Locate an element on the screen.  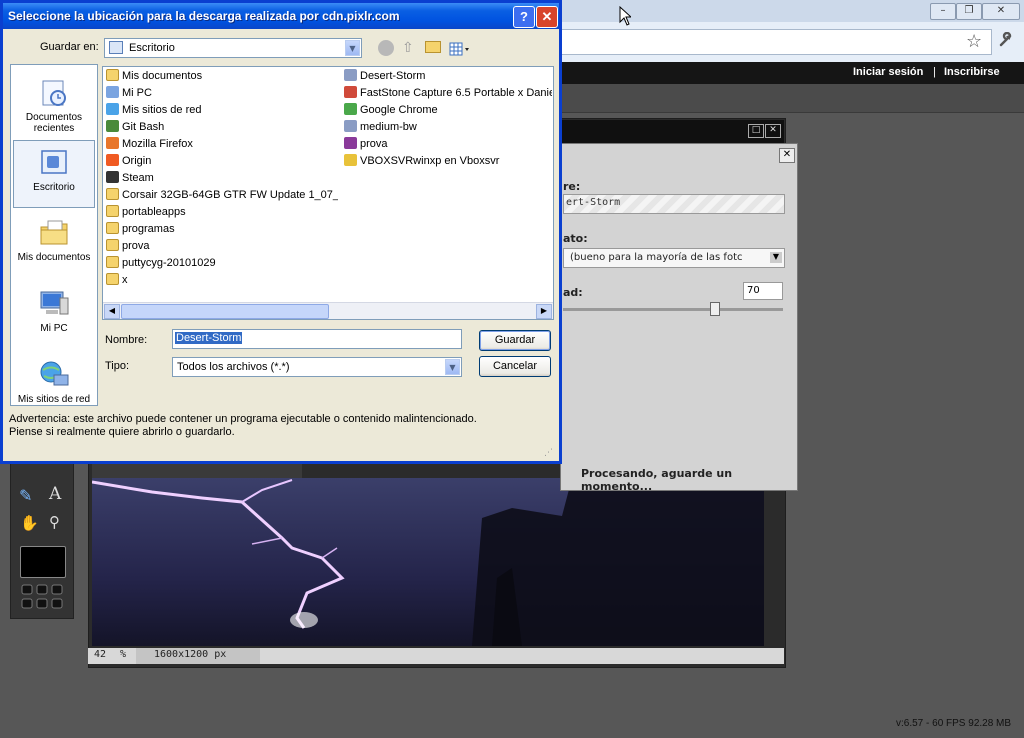
save-quality-input: 70 is located at coordinates (763, 291).